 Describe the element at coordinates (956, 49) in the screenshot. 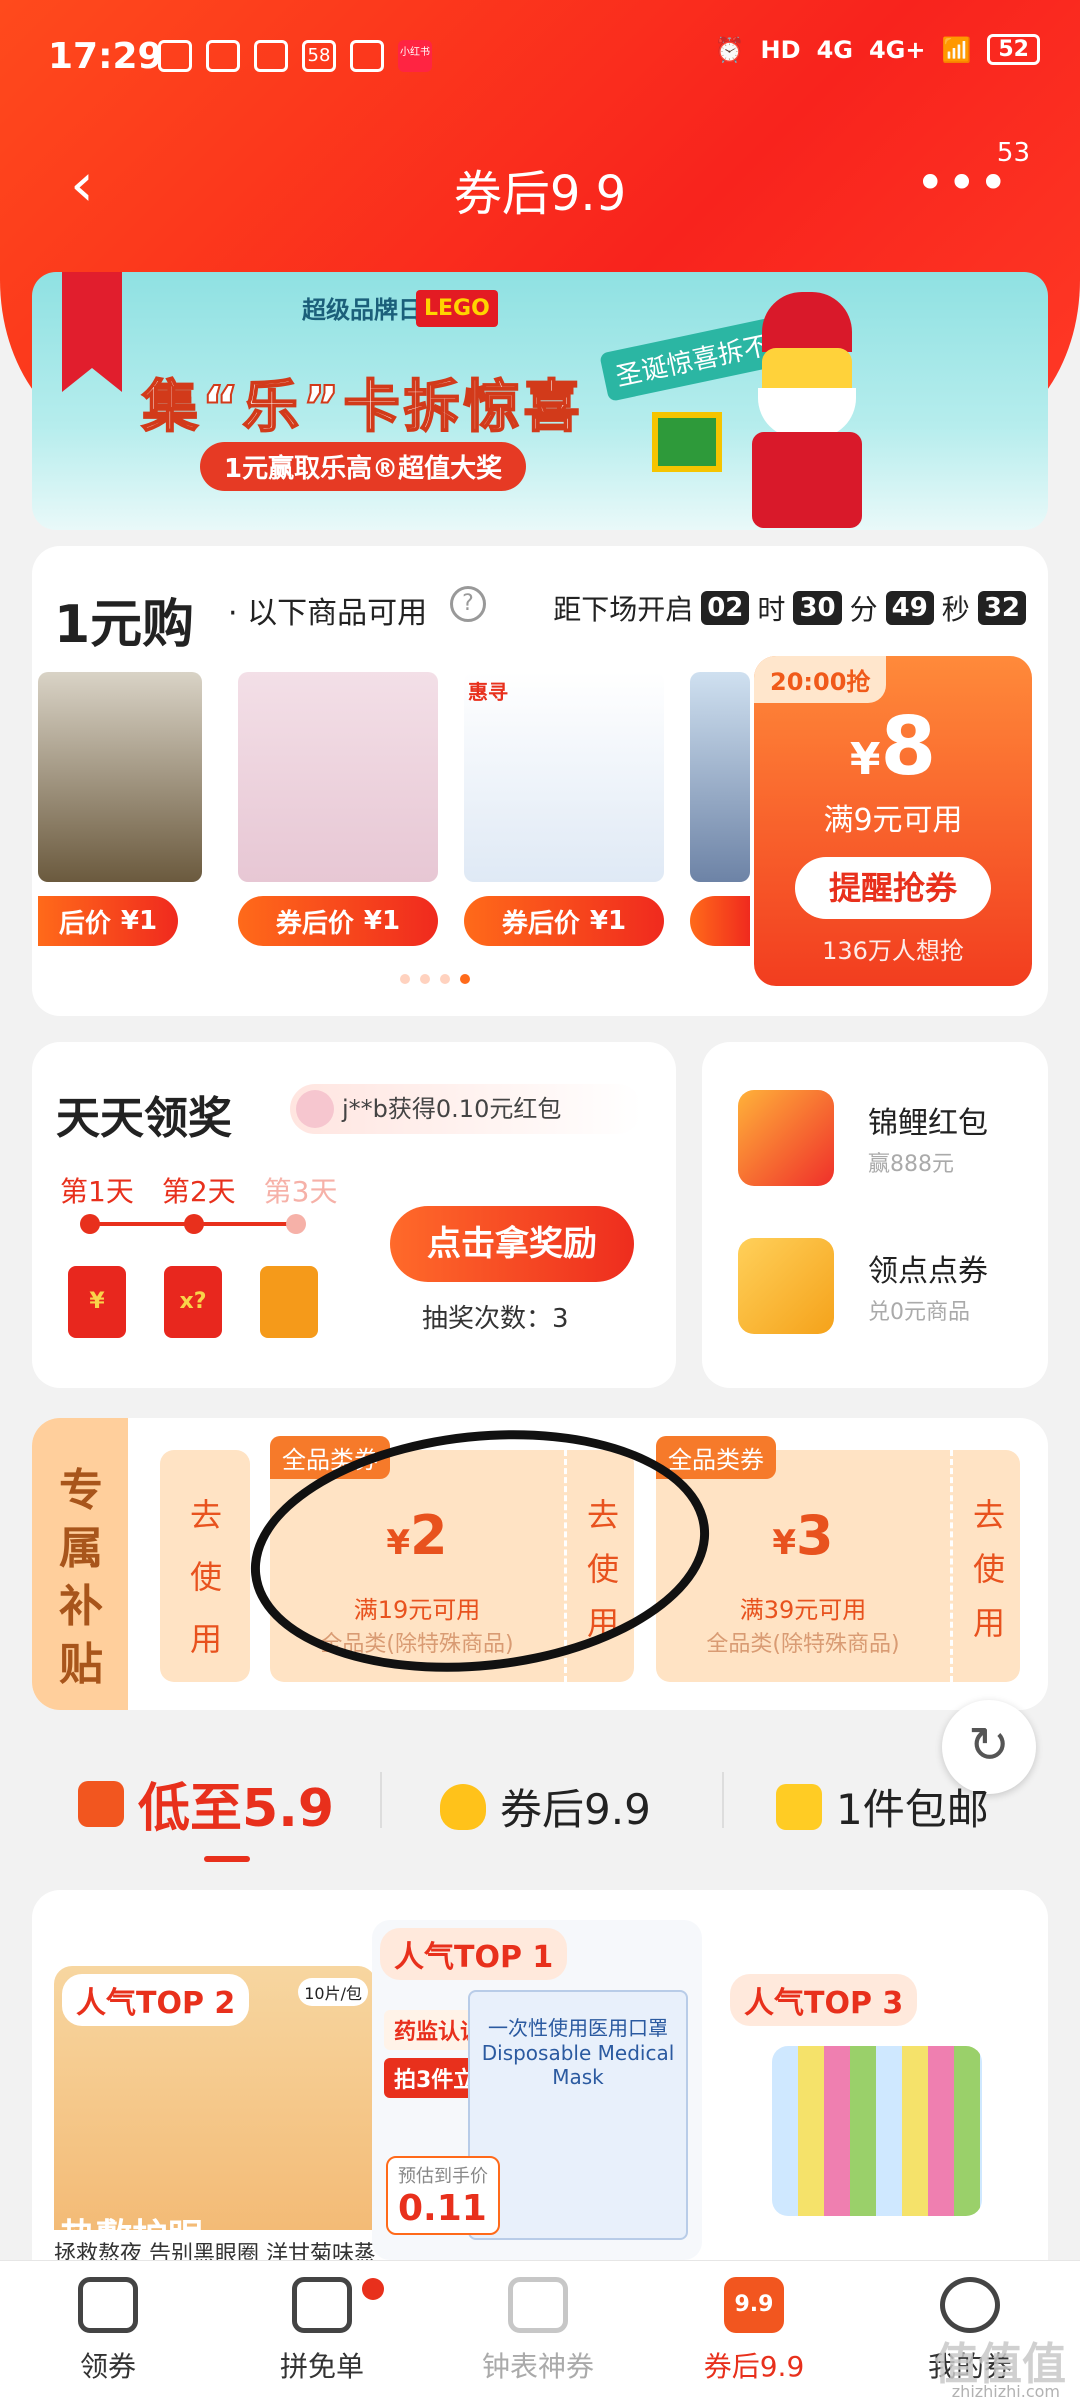

I see `wifi-icon: 📶` at that location.